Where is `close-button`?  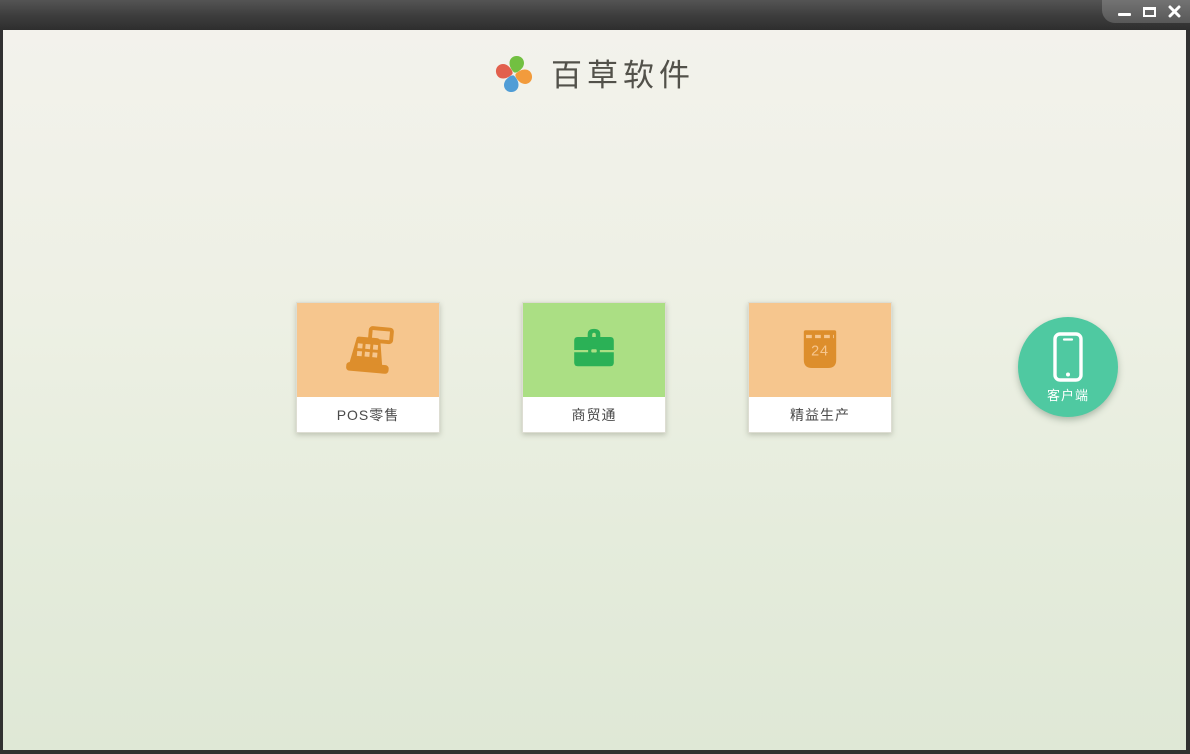
close-button is located at coordinates (1174, 12).